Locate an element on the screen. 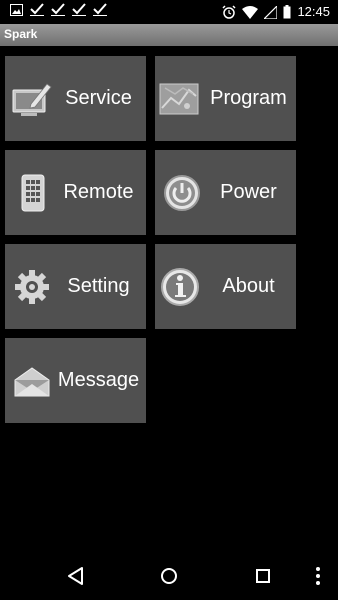 This screenshot has width=338, height=600. remote-icon is located at coordinates (33, 193).